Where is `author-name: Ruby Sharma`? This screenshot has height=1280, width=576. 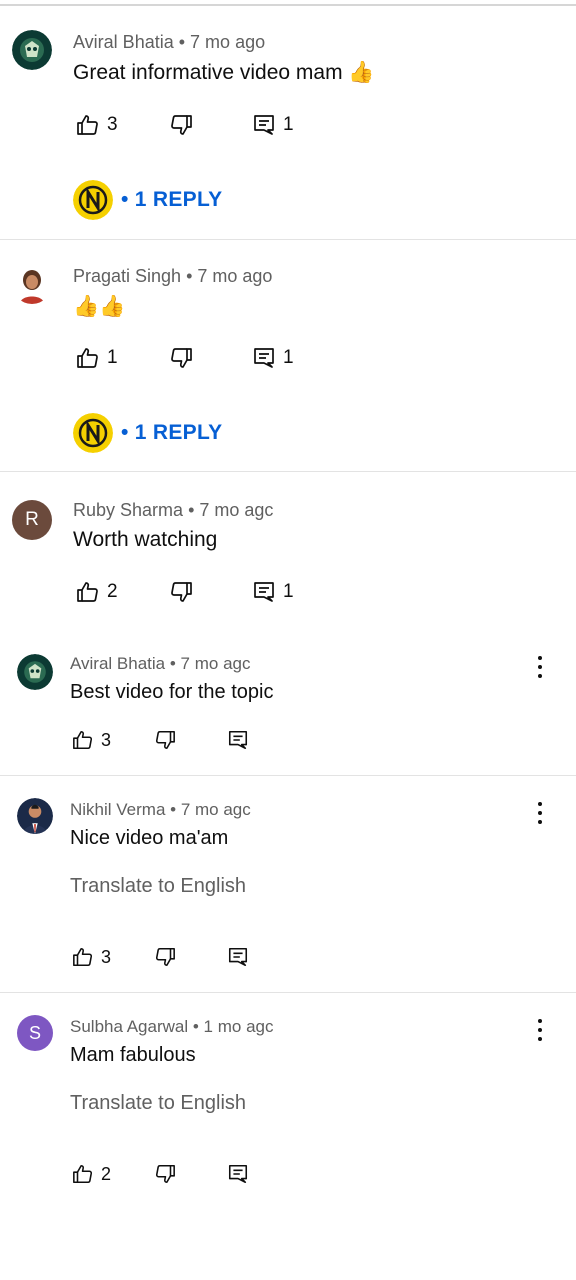
author-name: Ruby Sharma is located at coordinates (128, 510).